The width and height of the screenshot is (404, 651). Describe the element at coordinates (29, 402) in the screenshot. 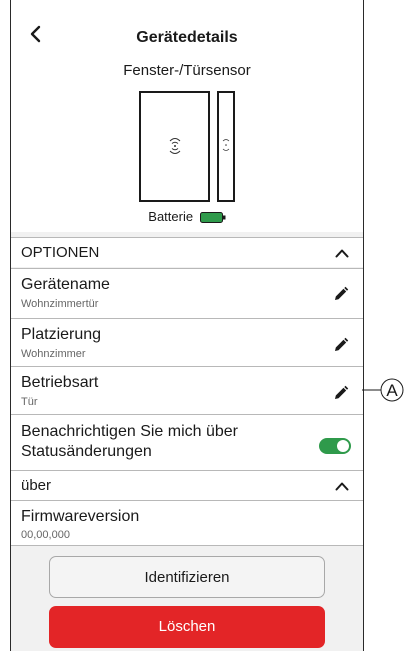

I see `operating-mode-value: Tür` at that location.